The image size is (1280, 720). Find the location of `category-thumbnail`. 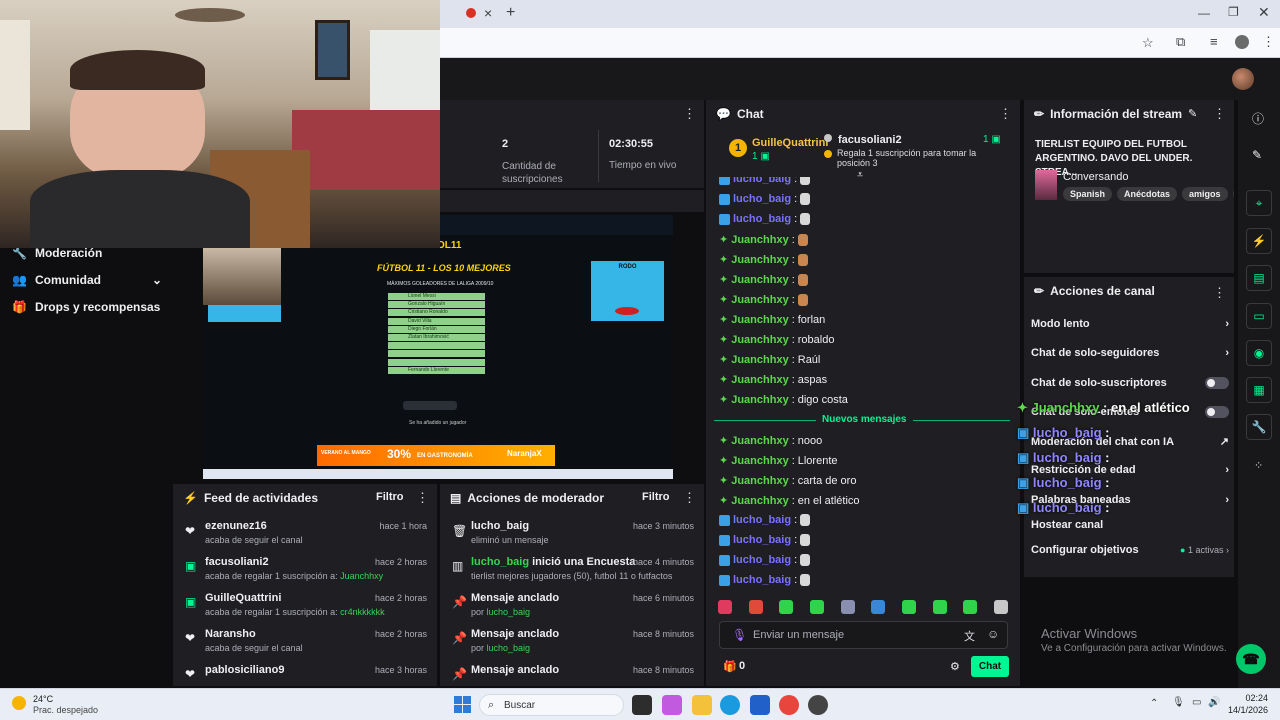

category-thumbnail is located at coordinates (1046, 185).